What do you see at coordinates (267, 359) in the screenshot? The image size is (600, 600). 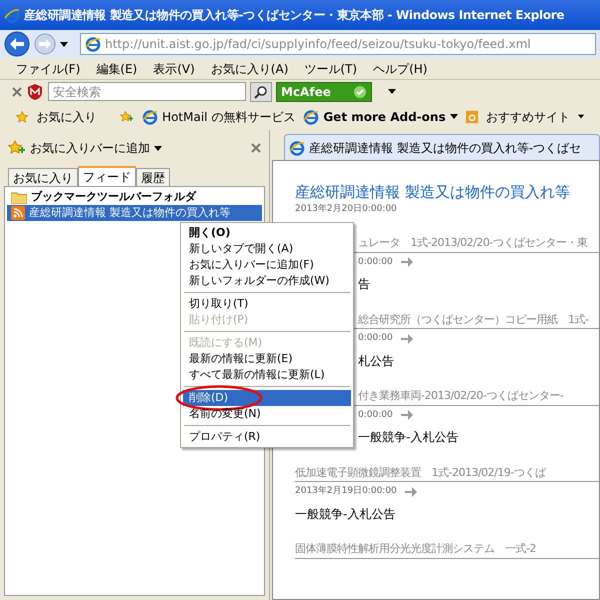 I see `menu-option: 最新の情報に更新(E)` at bounding box center [267, 359].